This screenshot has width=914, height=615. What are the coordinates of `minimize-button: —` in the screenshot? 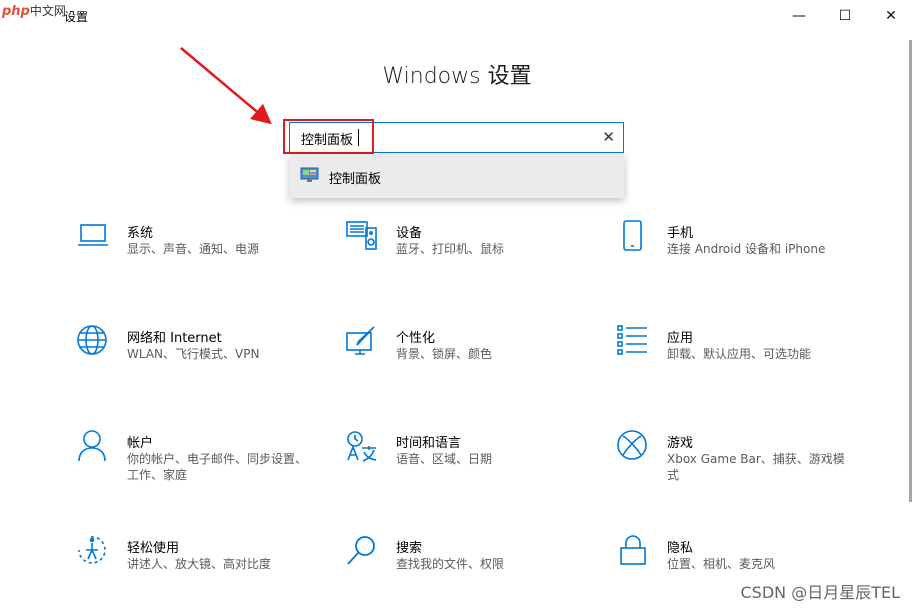 It's located at (799, 16).